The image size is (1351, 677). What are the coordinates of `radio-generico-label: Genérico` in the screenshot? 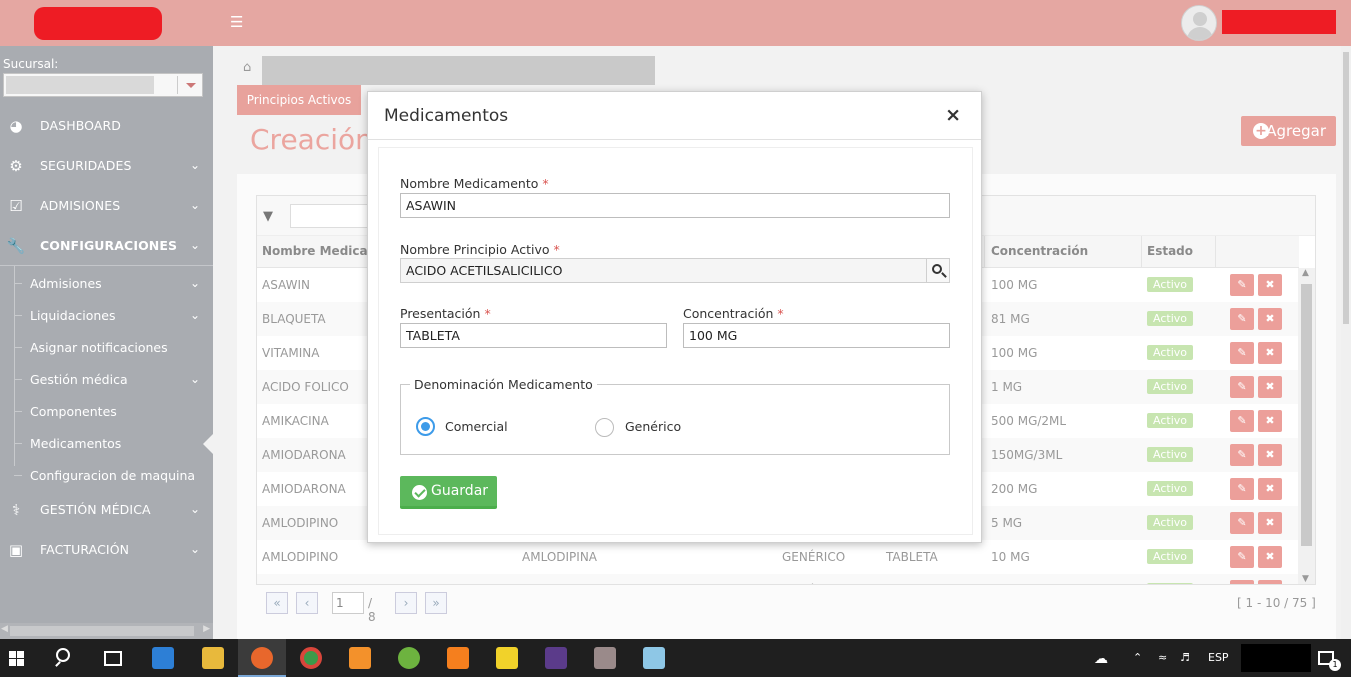 It's located at (653, 426).